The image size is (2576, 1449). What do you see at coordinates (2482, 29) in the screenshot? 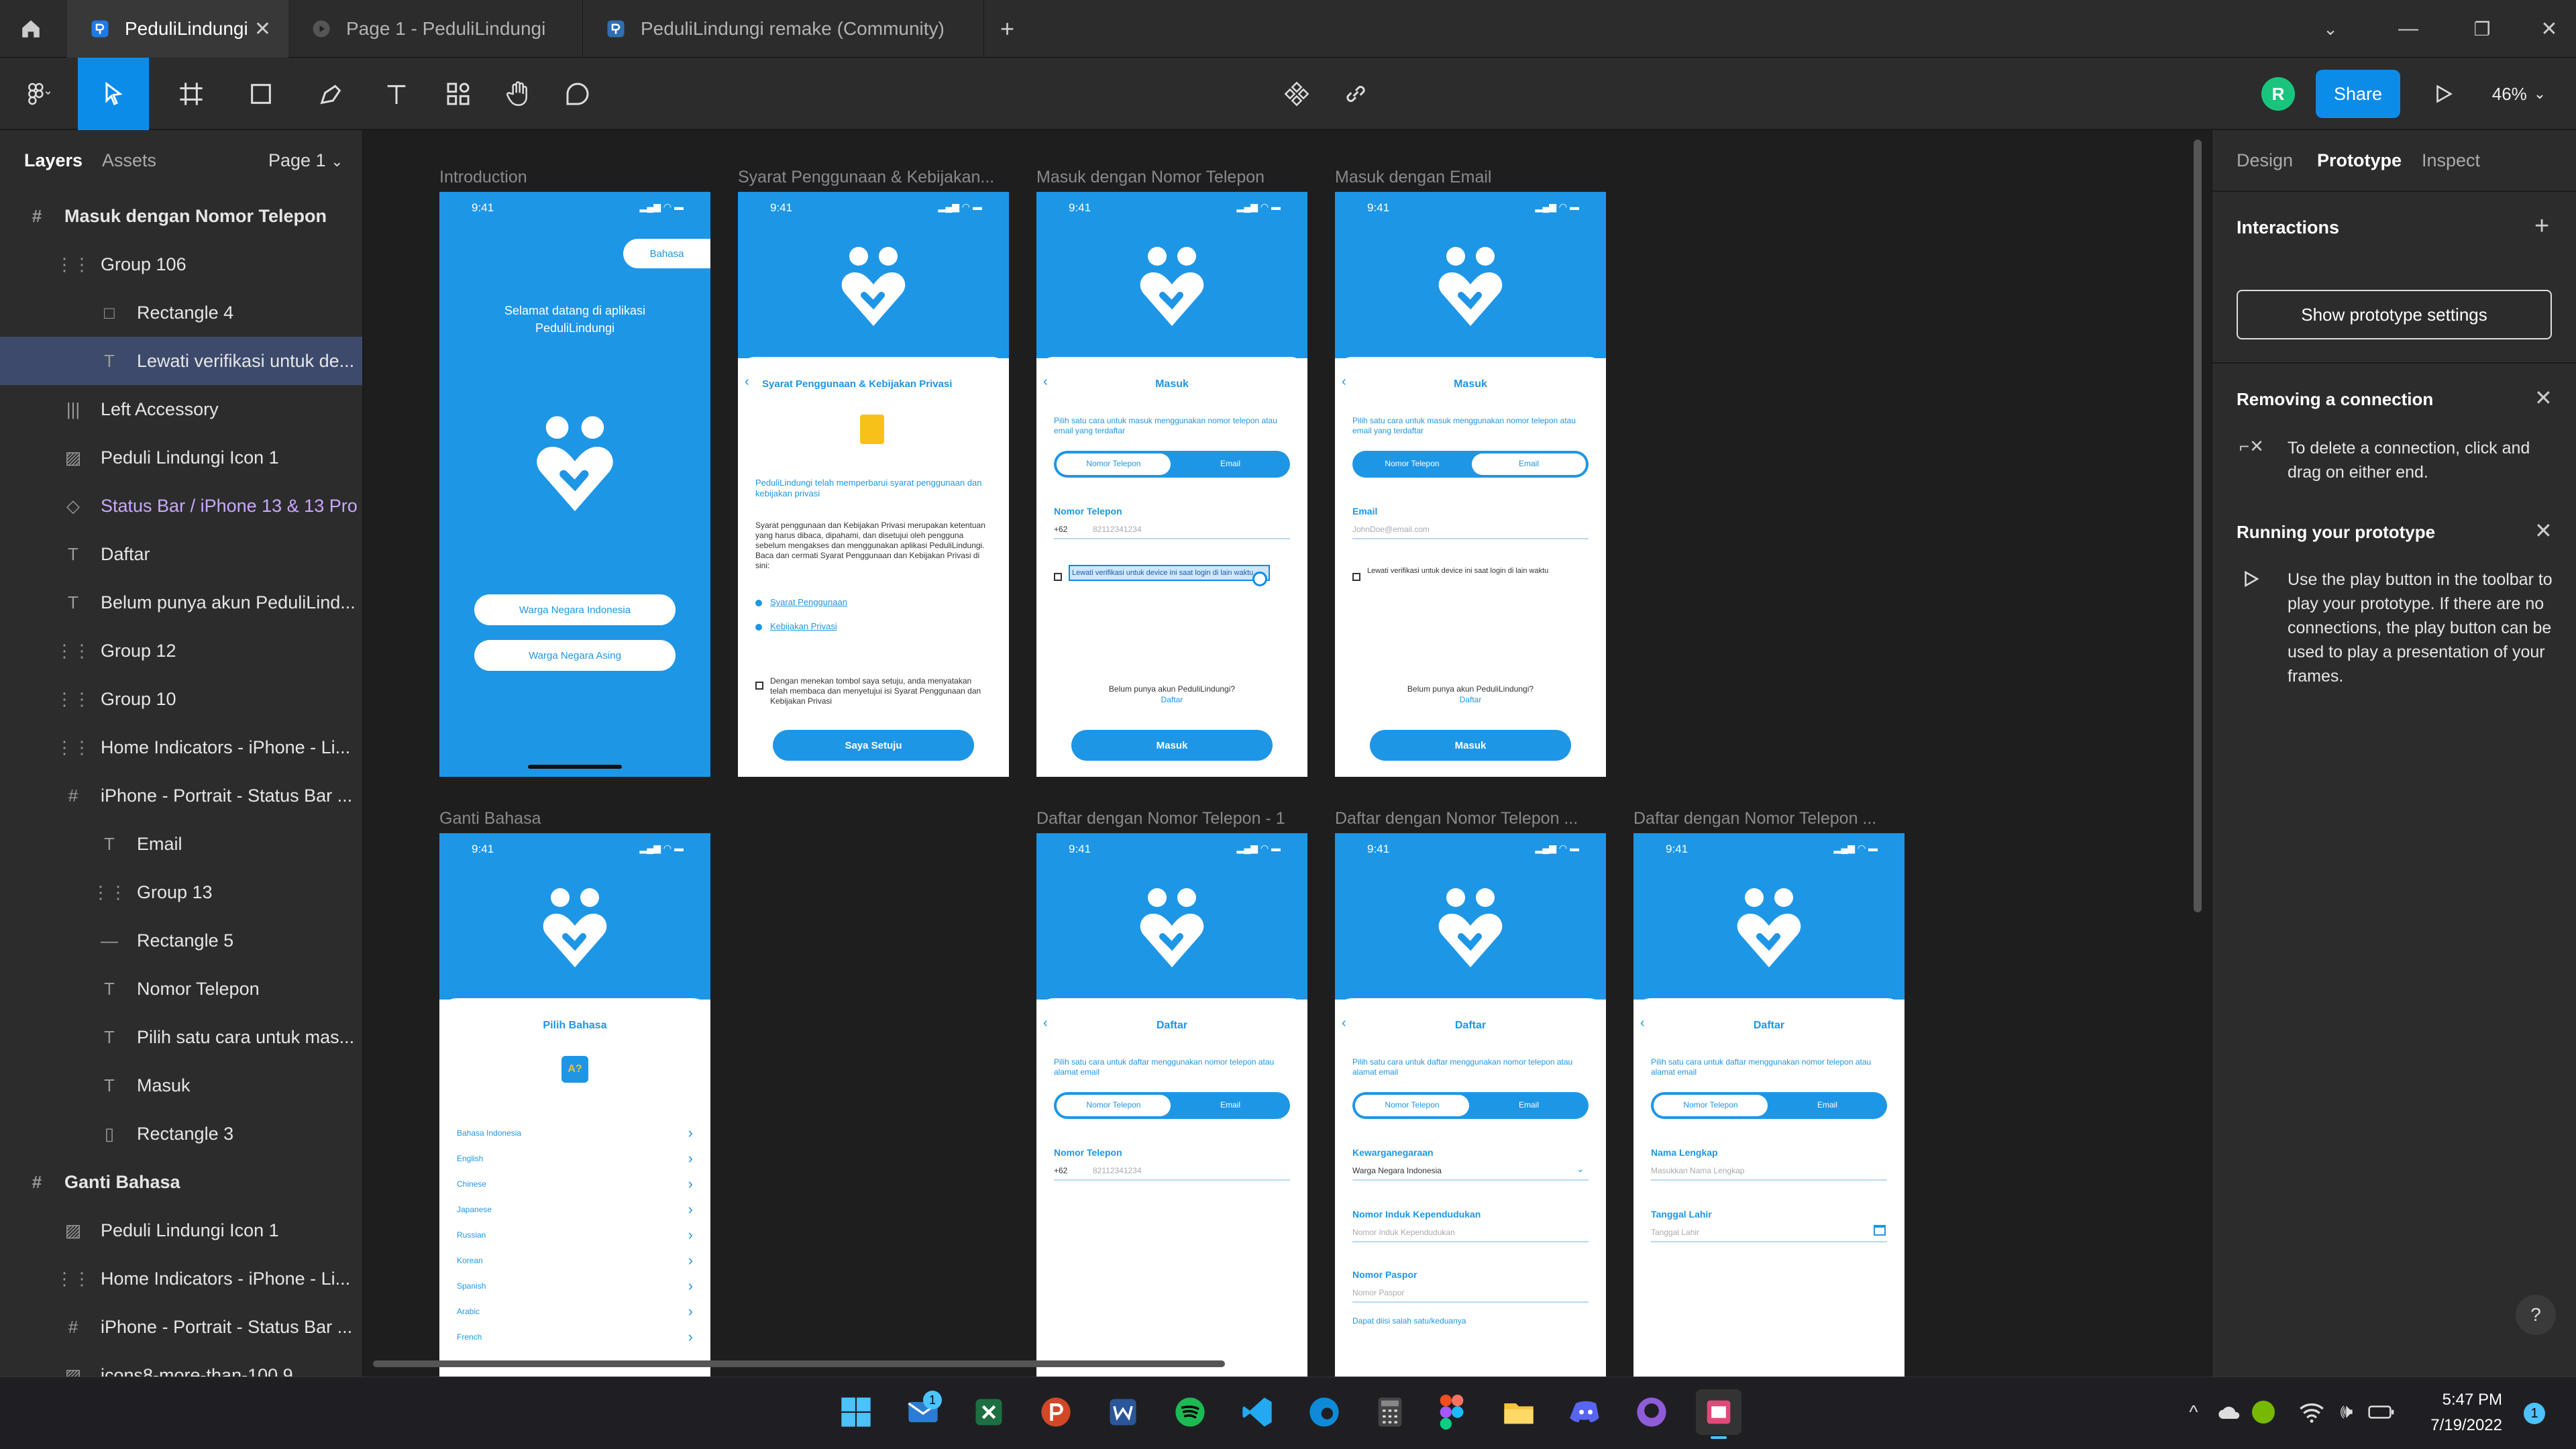
I see `restore-icon: ❐` at bounding box center [2482, 29].